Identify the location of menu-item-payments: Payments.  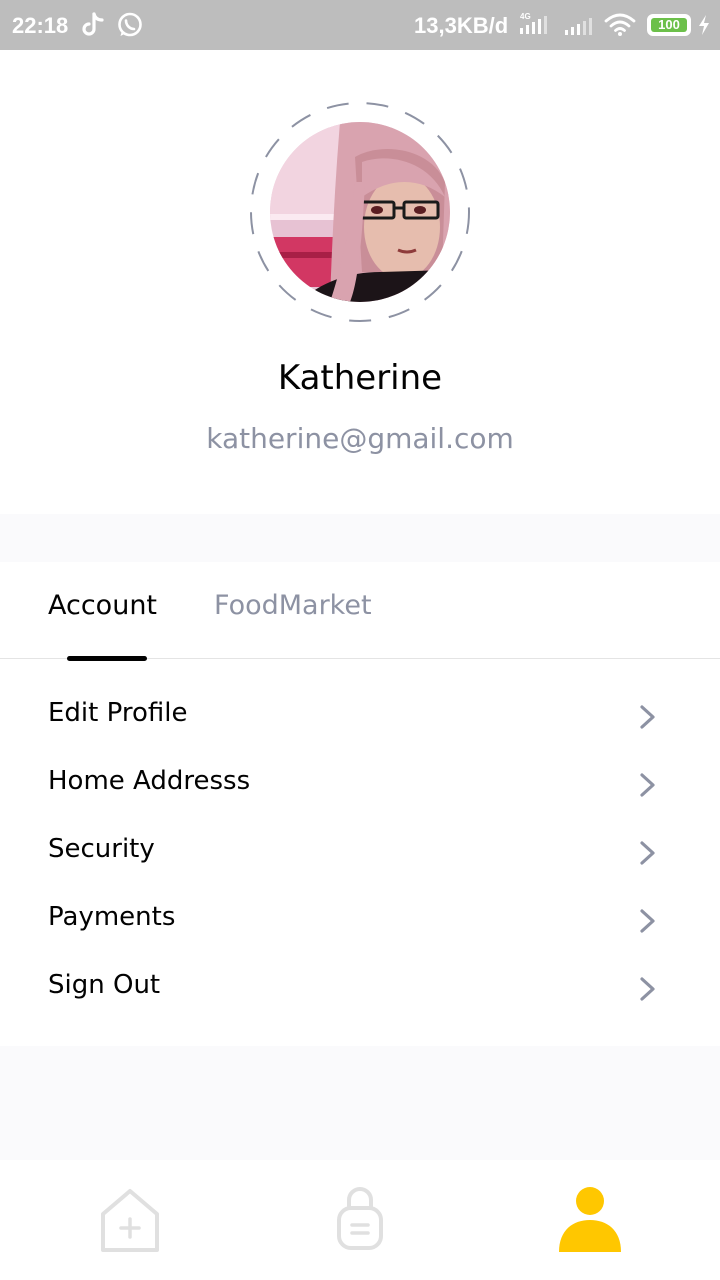
(360, 920).